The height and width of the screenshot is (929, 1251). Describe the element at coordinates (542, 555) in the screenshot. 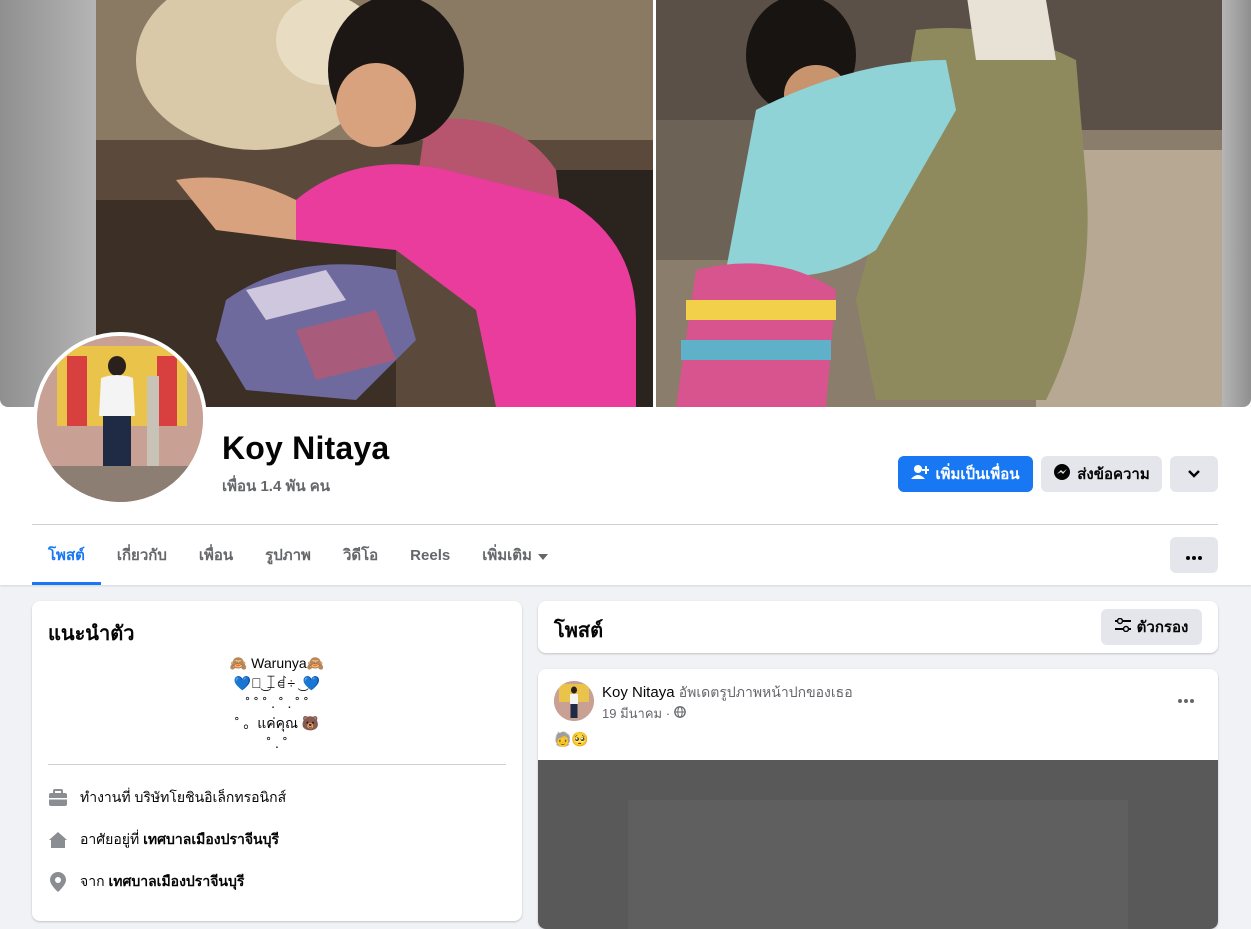

I see `caret-down-icon` at that location.